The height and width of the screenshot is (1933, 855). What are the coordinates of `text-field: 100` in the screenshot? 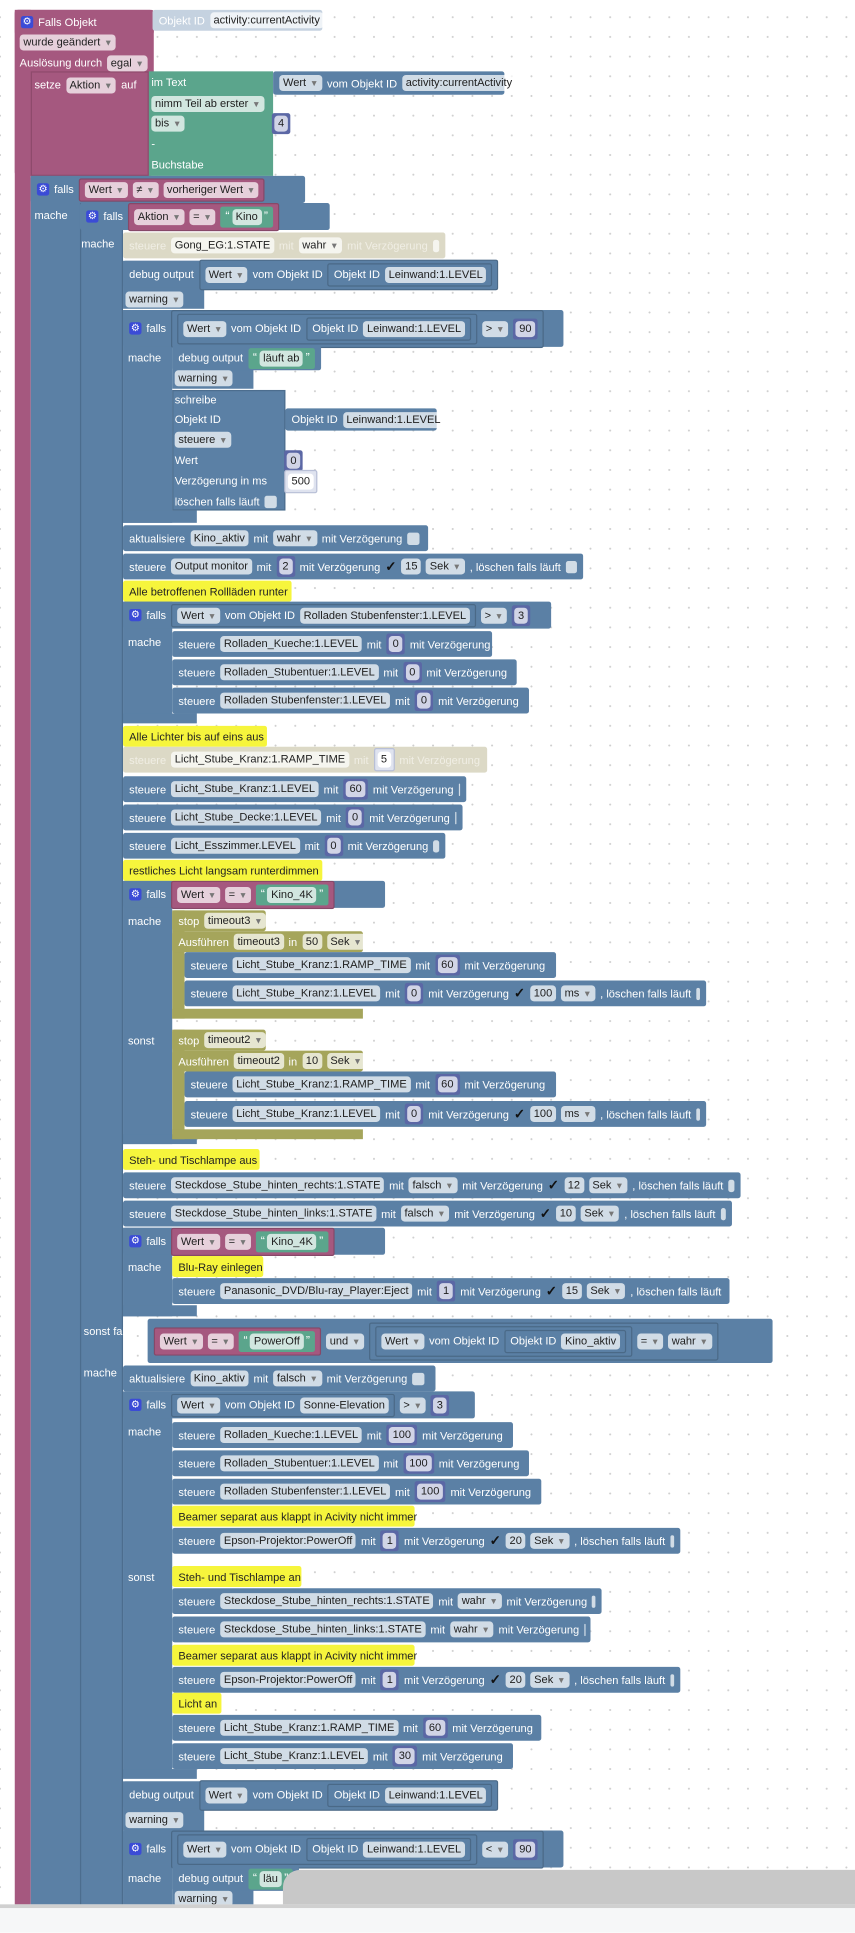 It's located at (543, 993).